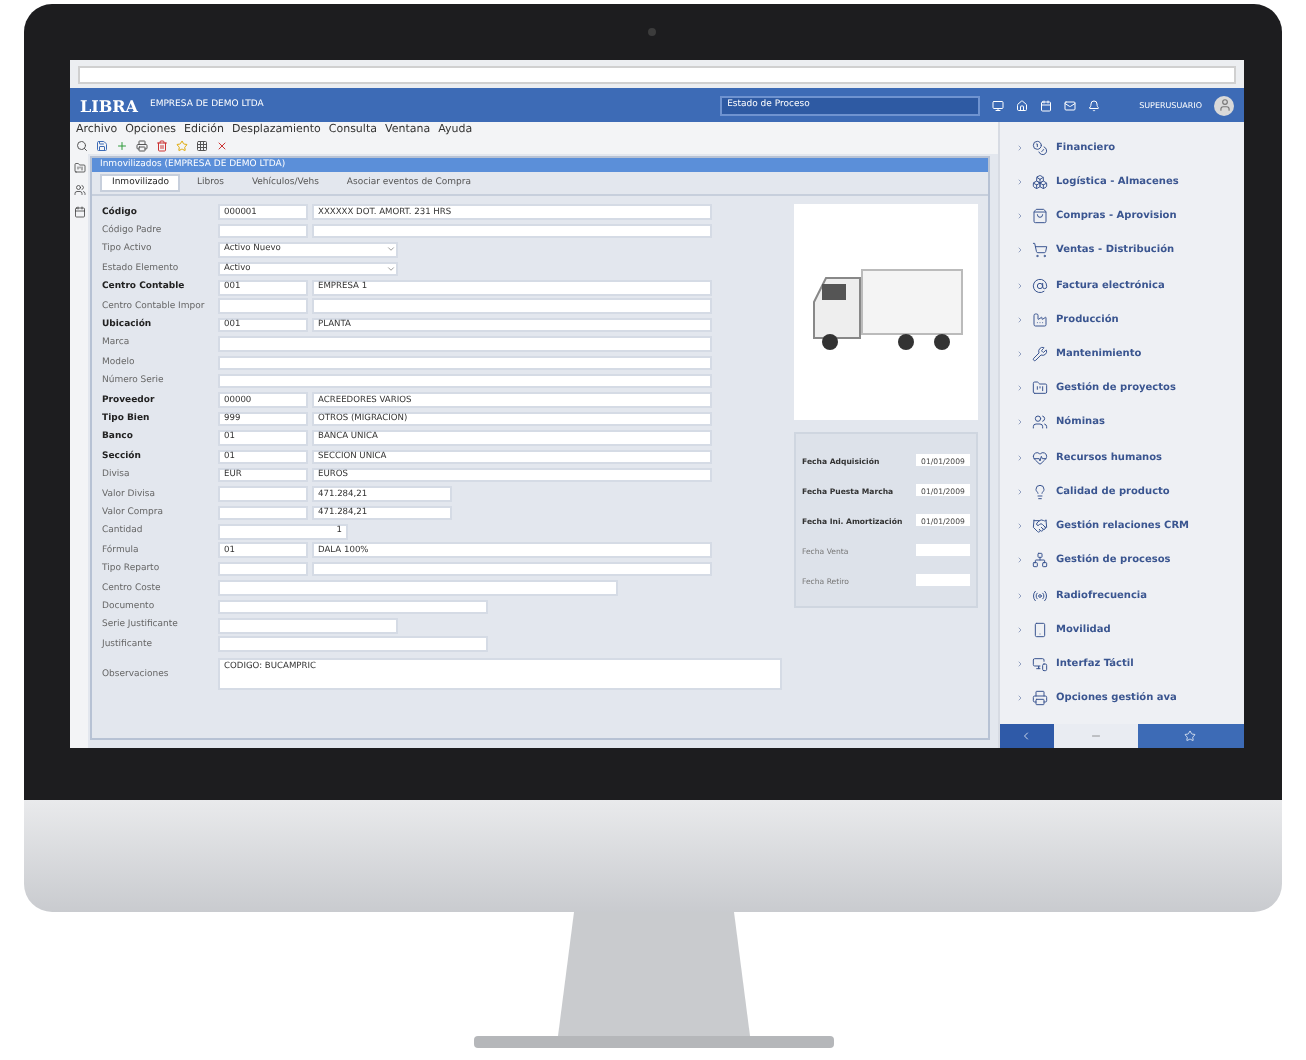 The height and width of the screenshot is (1060, 1306). Describe the element at coordinates (1040, 560) in the screenshot. I see `network-icon` at that location.